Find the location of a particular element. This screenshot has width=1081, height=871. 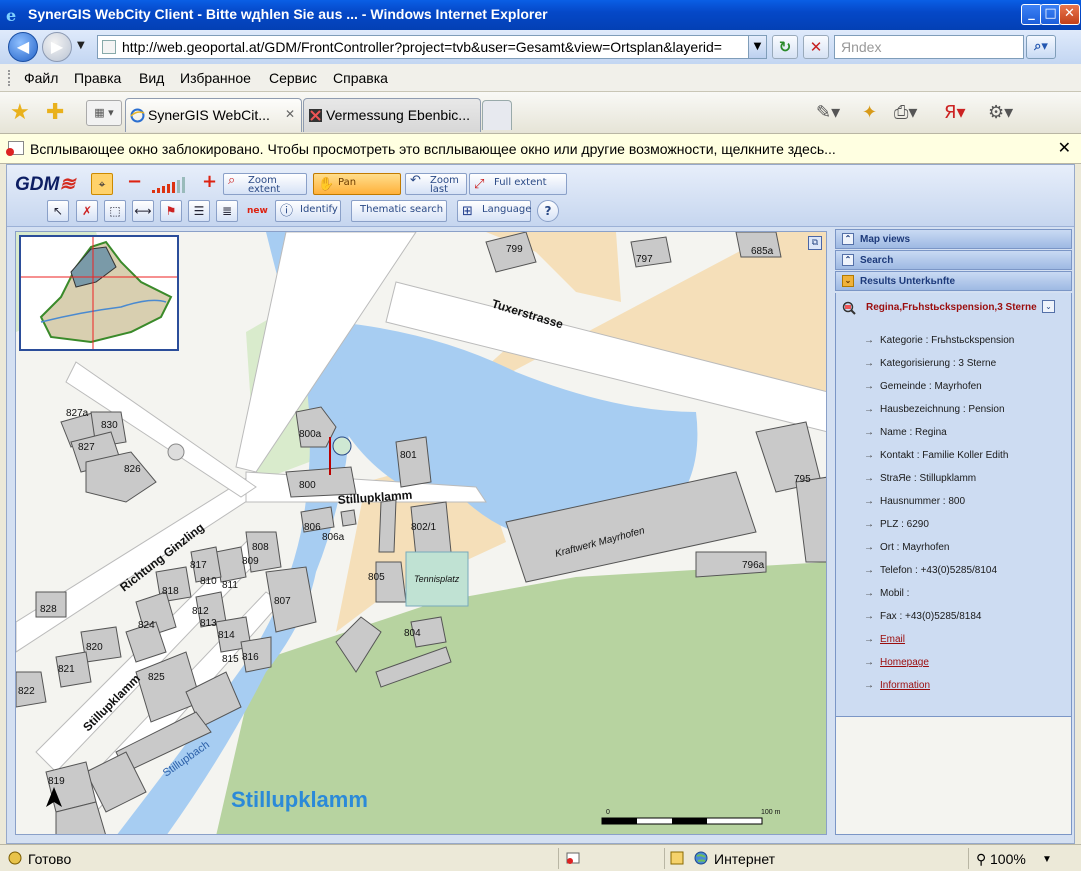

result-attribute: → Hausnummer : 800 is located at coordinates (914, 501).